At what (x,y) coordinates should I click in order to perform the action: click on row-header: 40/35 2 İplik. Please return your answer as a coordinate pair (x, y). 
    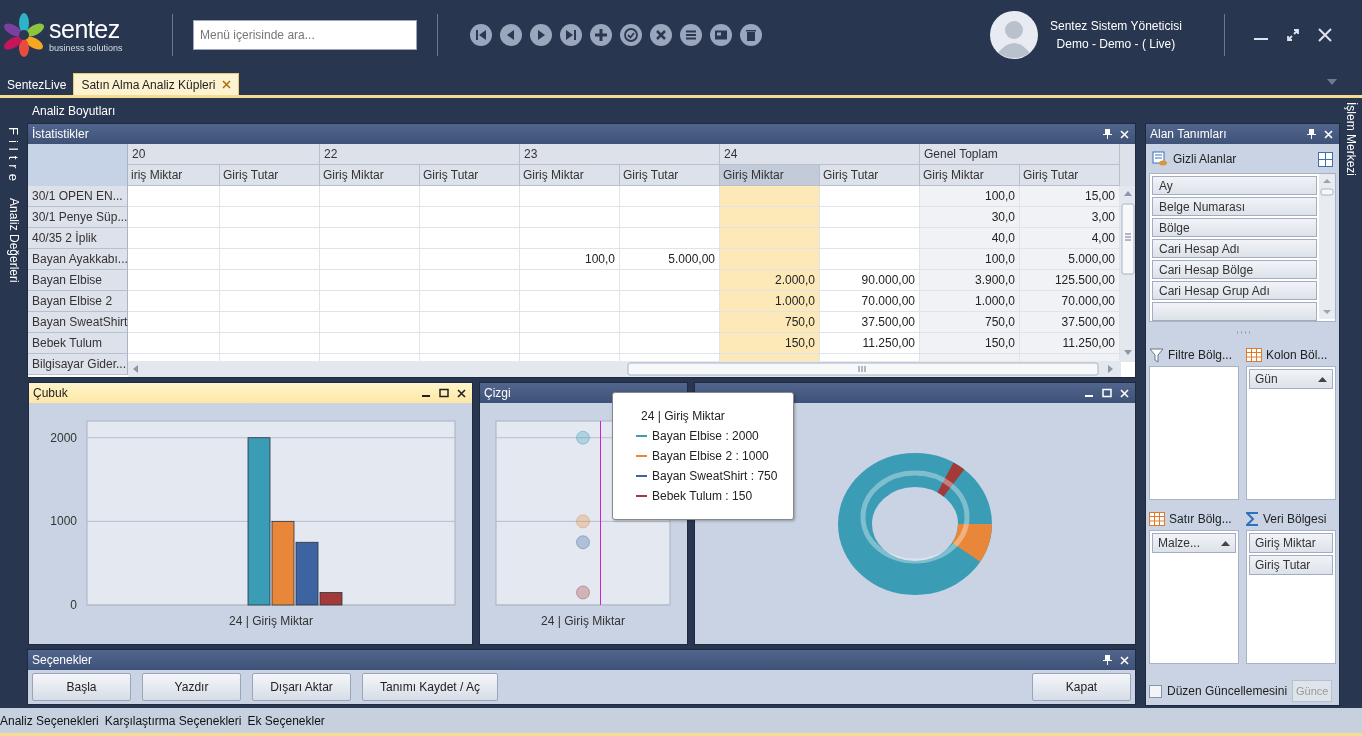
    Looking at the image, I should click on (78, 238).